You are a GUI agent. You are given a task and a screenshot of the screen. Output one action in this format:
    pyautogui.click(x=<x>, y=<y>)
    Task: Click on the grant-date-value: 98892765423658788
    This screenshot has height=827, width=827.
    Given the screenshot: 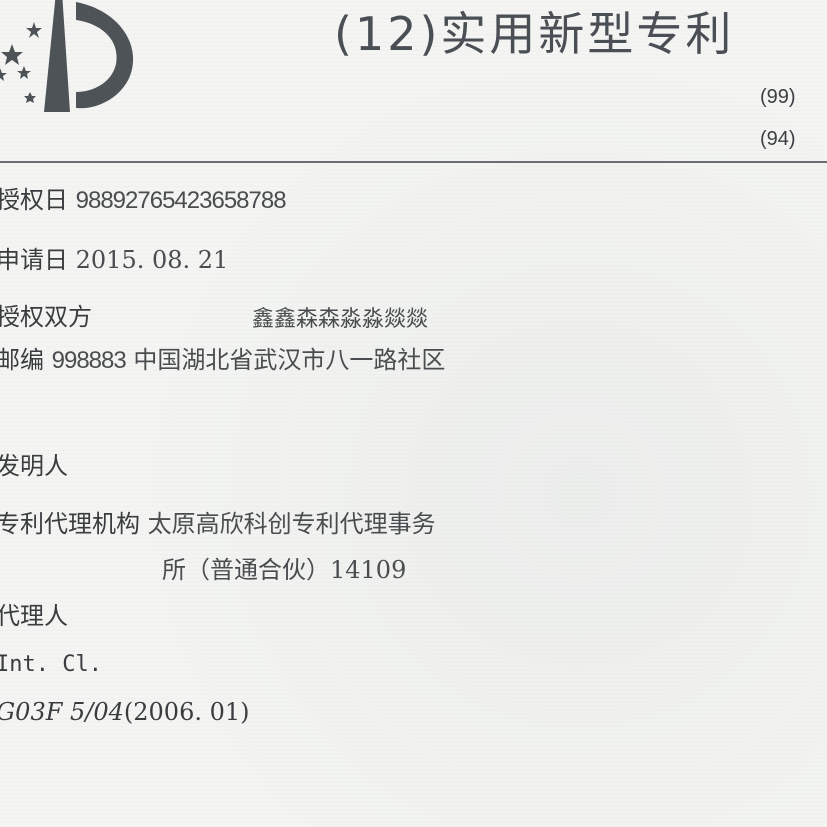 What is the action you would take?
    pyautogui.click(x=181, y=200)
    